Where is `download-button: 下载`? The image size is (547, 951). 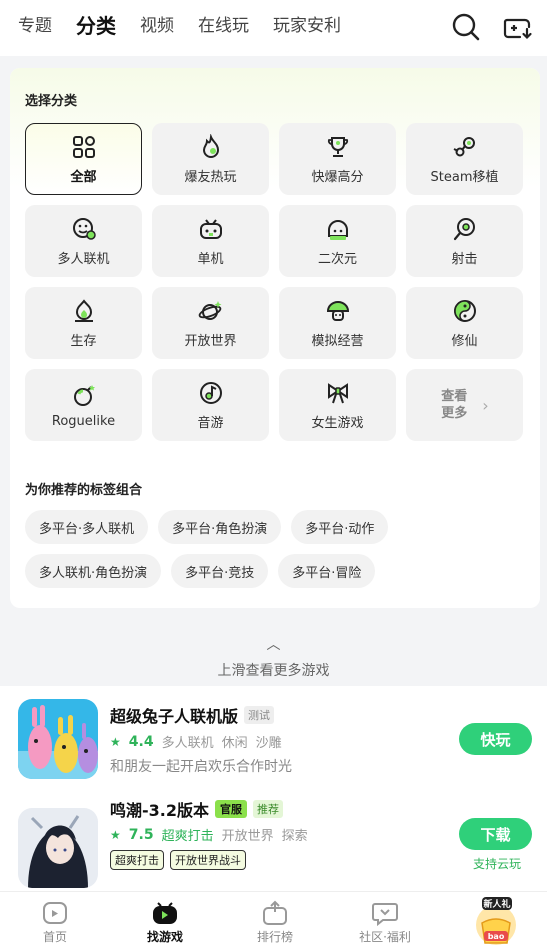
download-button: 下载 is located at coordinates (495, 834).